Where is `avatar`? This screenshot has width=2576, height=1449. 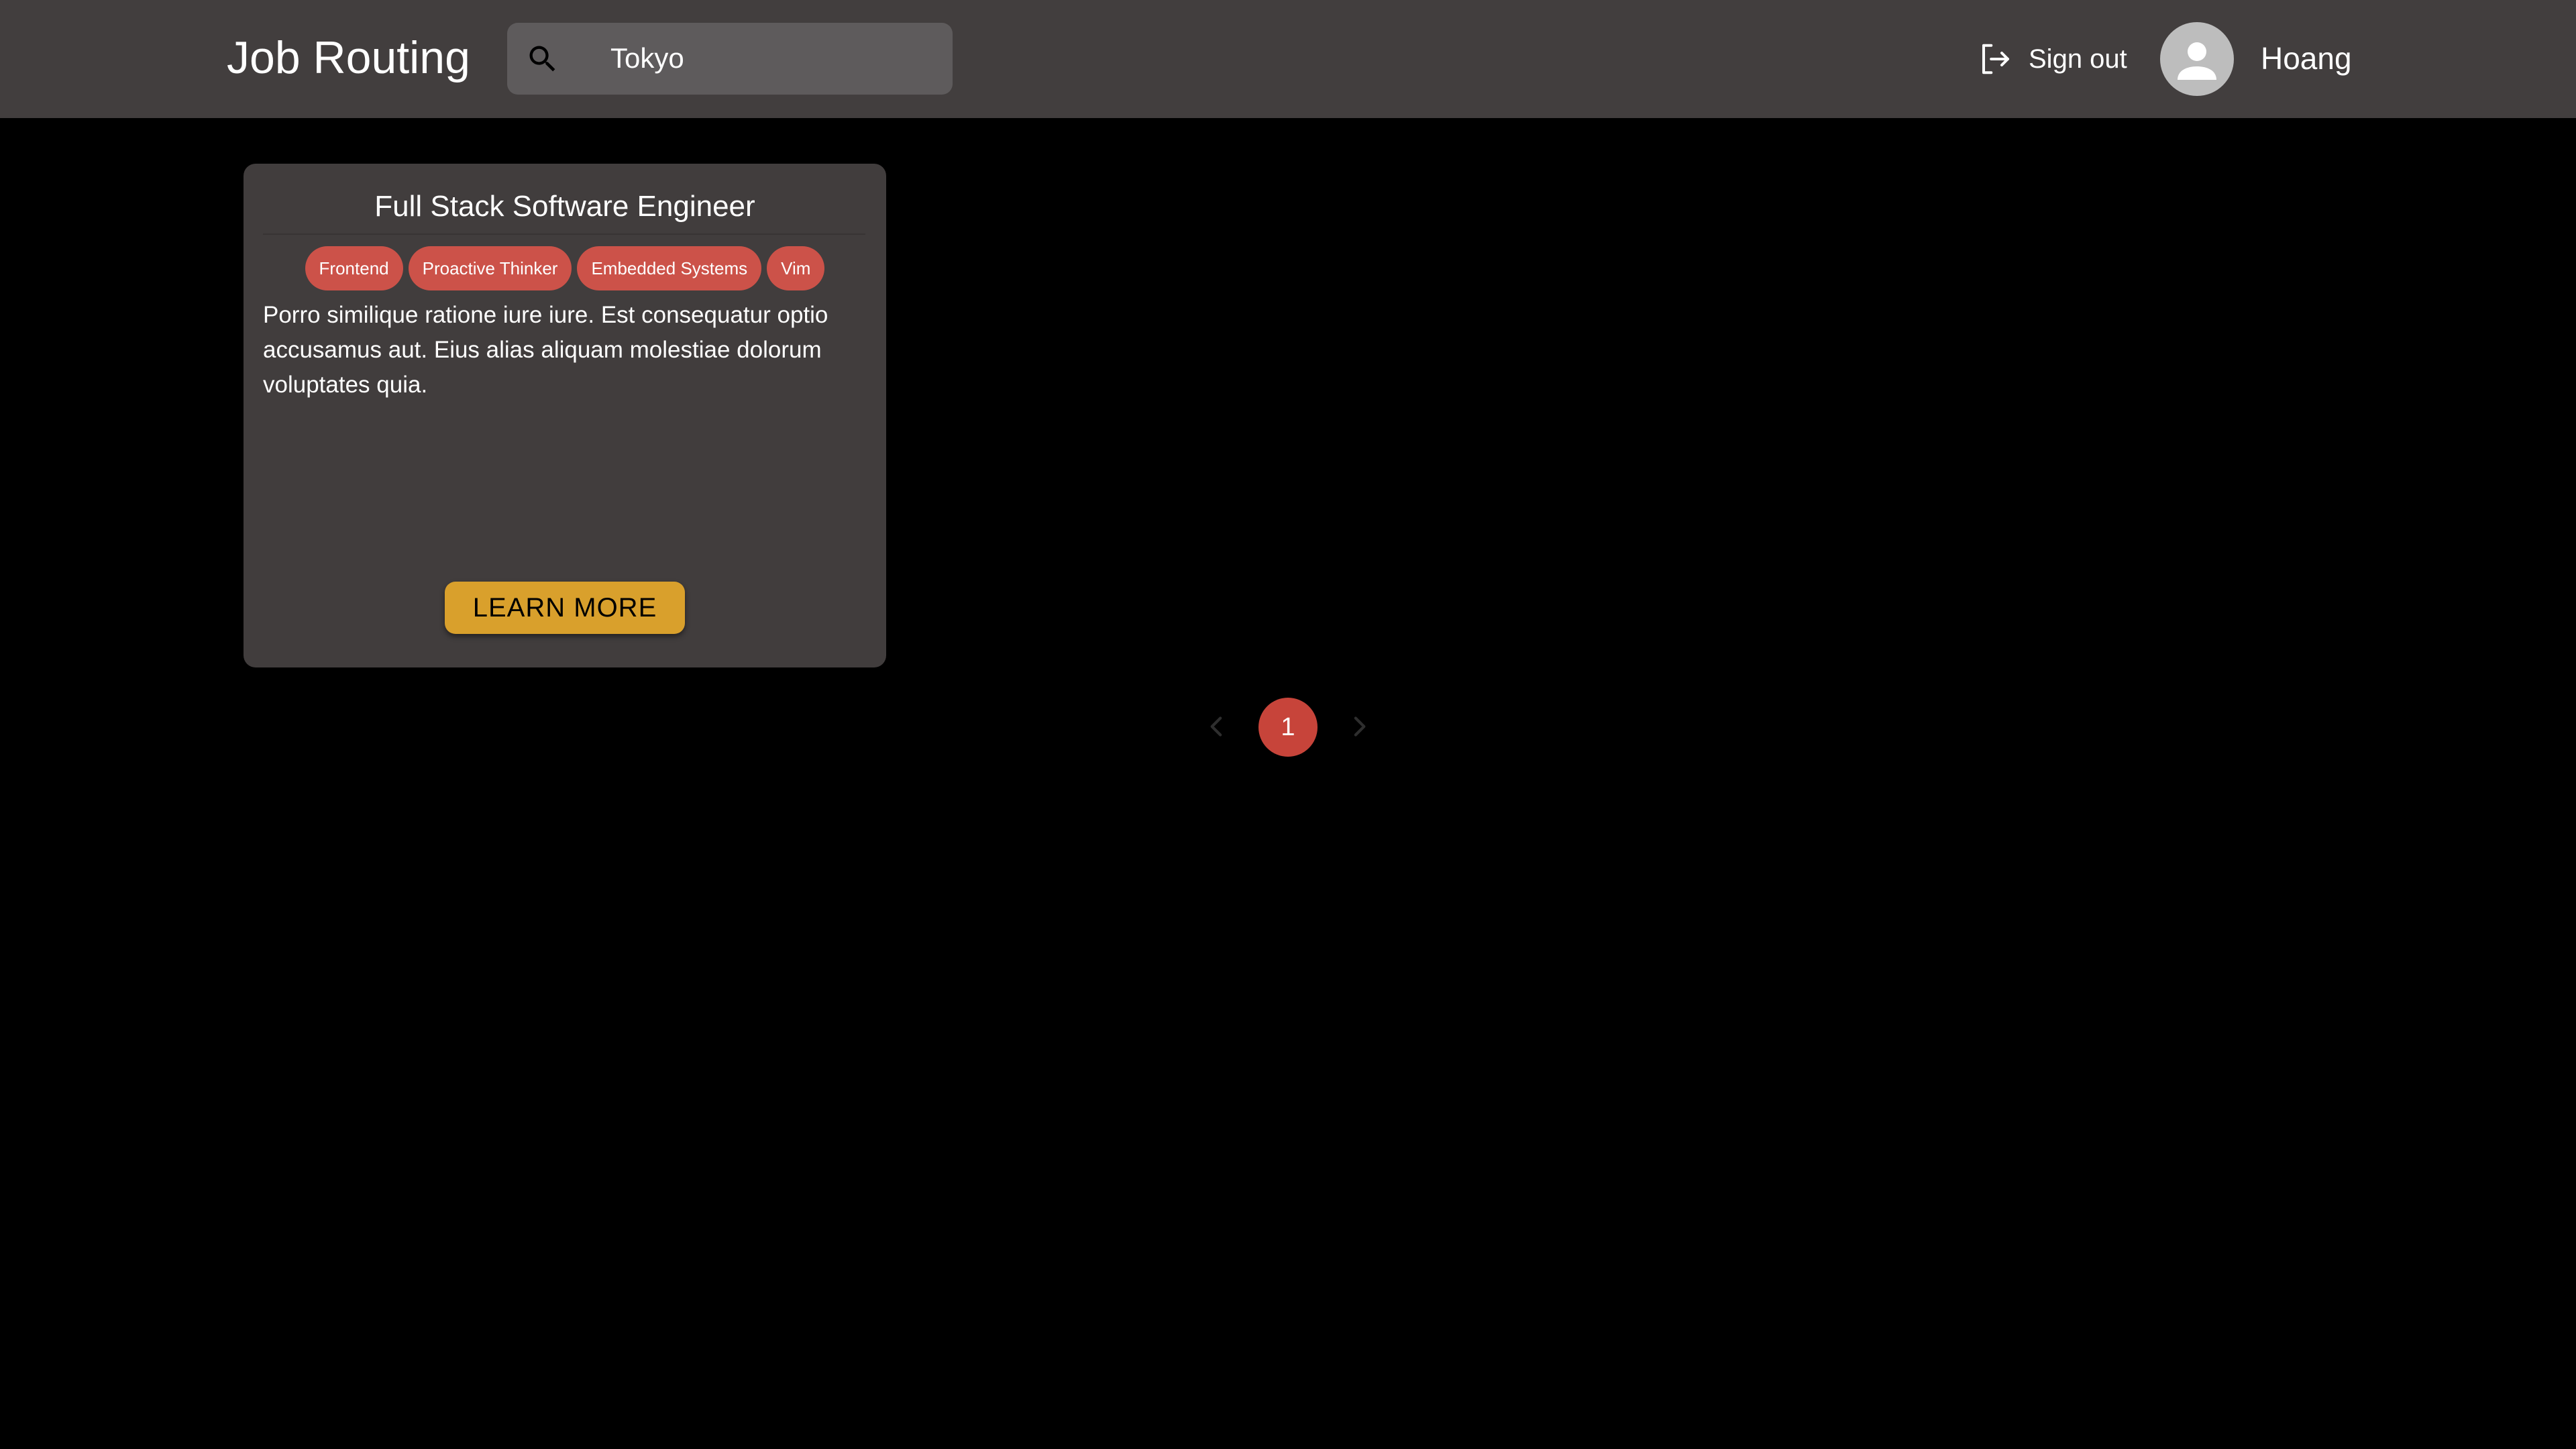 avatar is located at coordinates (2197, 59).